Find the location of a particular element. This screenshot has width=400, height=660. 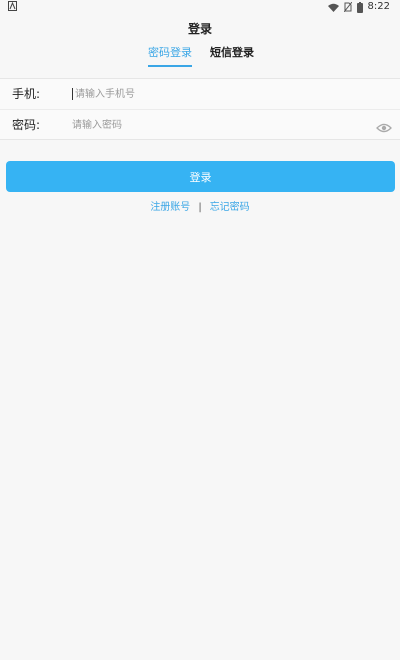

tab-sms-login-label: 短信登录 is located at coordinates (232, 52).